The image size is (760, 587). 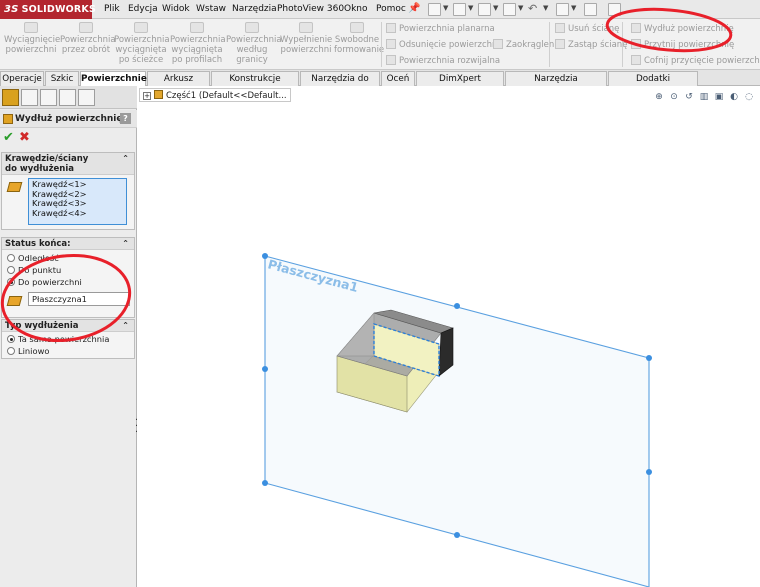 What do you see at coordinates (734, 97) in the screenshot?
I see `display-style-icon: ◐` at bounding box center [734, 97].